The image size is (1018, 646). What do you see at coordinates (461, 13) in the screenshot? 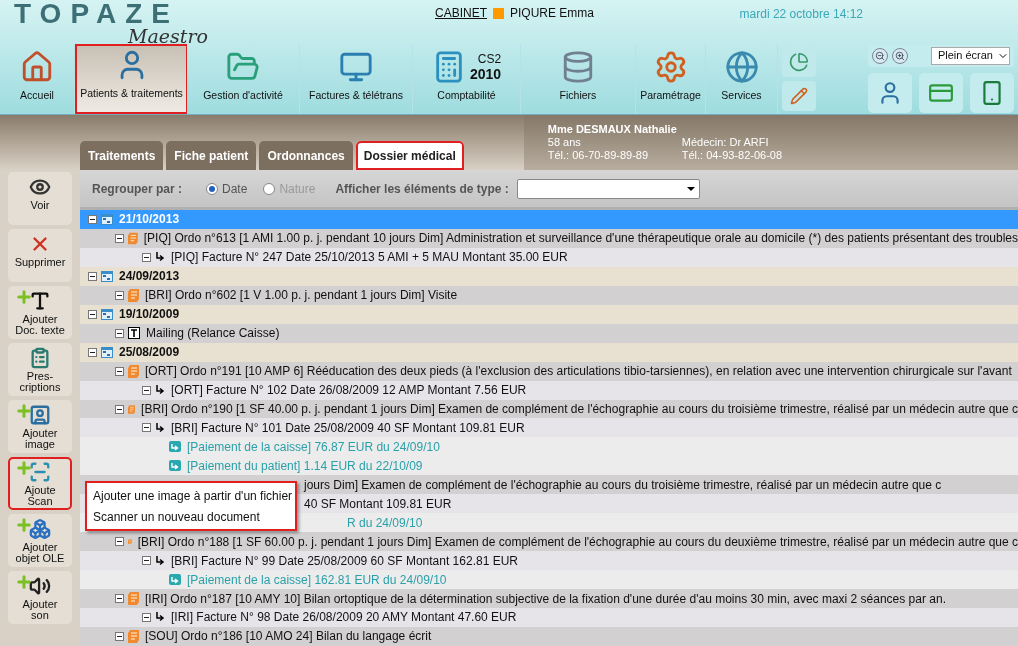
I see `cabinet-link: CABINET` at bounding box center [461, 13].